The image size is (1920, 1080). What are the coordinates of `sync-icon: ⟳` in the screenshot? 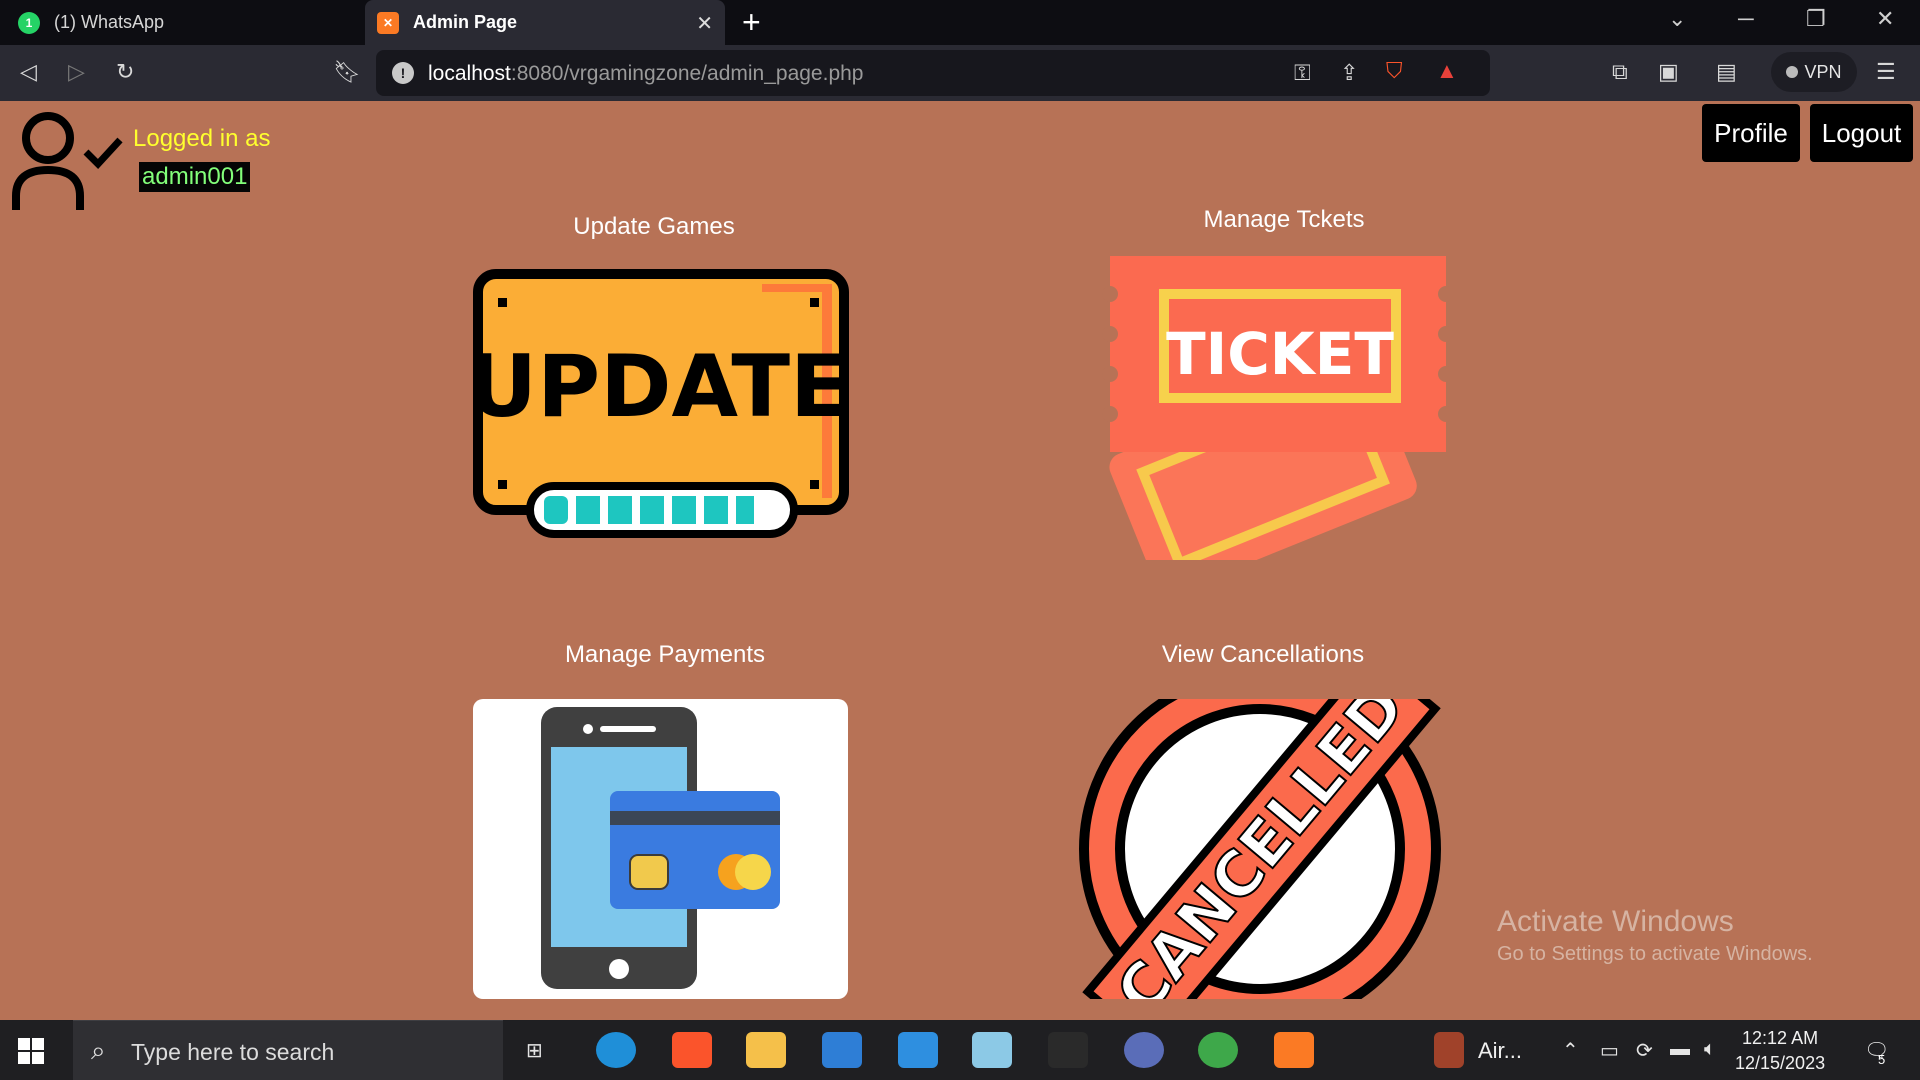 It's located at (1644, 1050).